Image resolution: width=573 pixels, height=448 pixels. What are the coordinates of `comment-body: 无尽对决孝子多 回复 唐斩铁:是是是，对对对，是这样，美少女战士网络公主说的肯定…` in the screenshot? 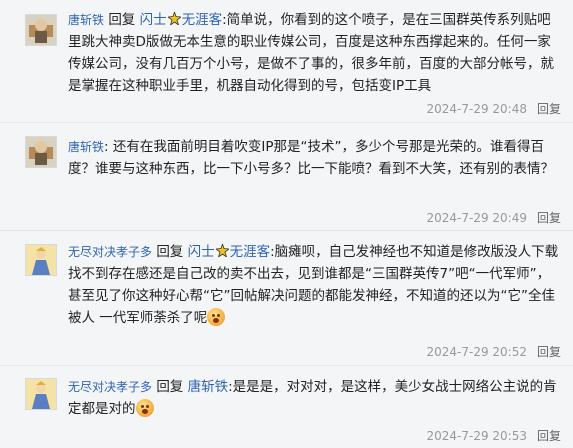 It's located at (315, 398).